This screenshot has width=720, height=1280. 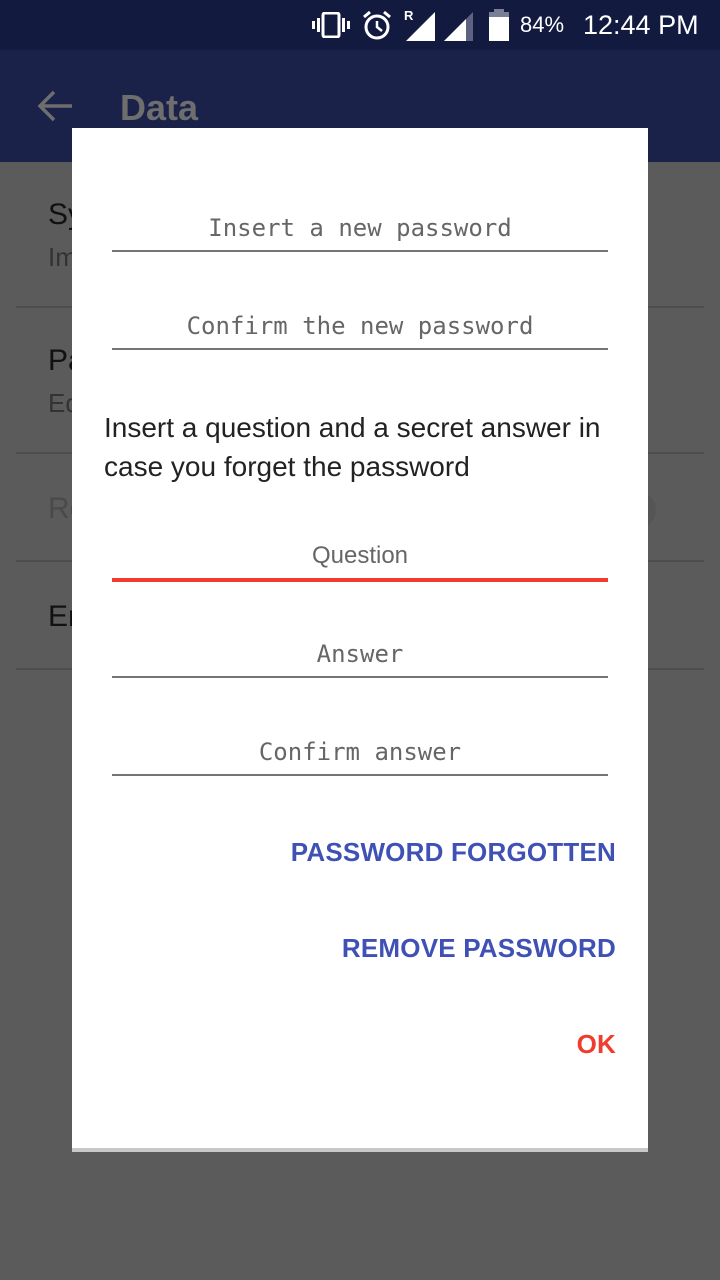 I want to click on new-password-field, so click(x=360, y=231).